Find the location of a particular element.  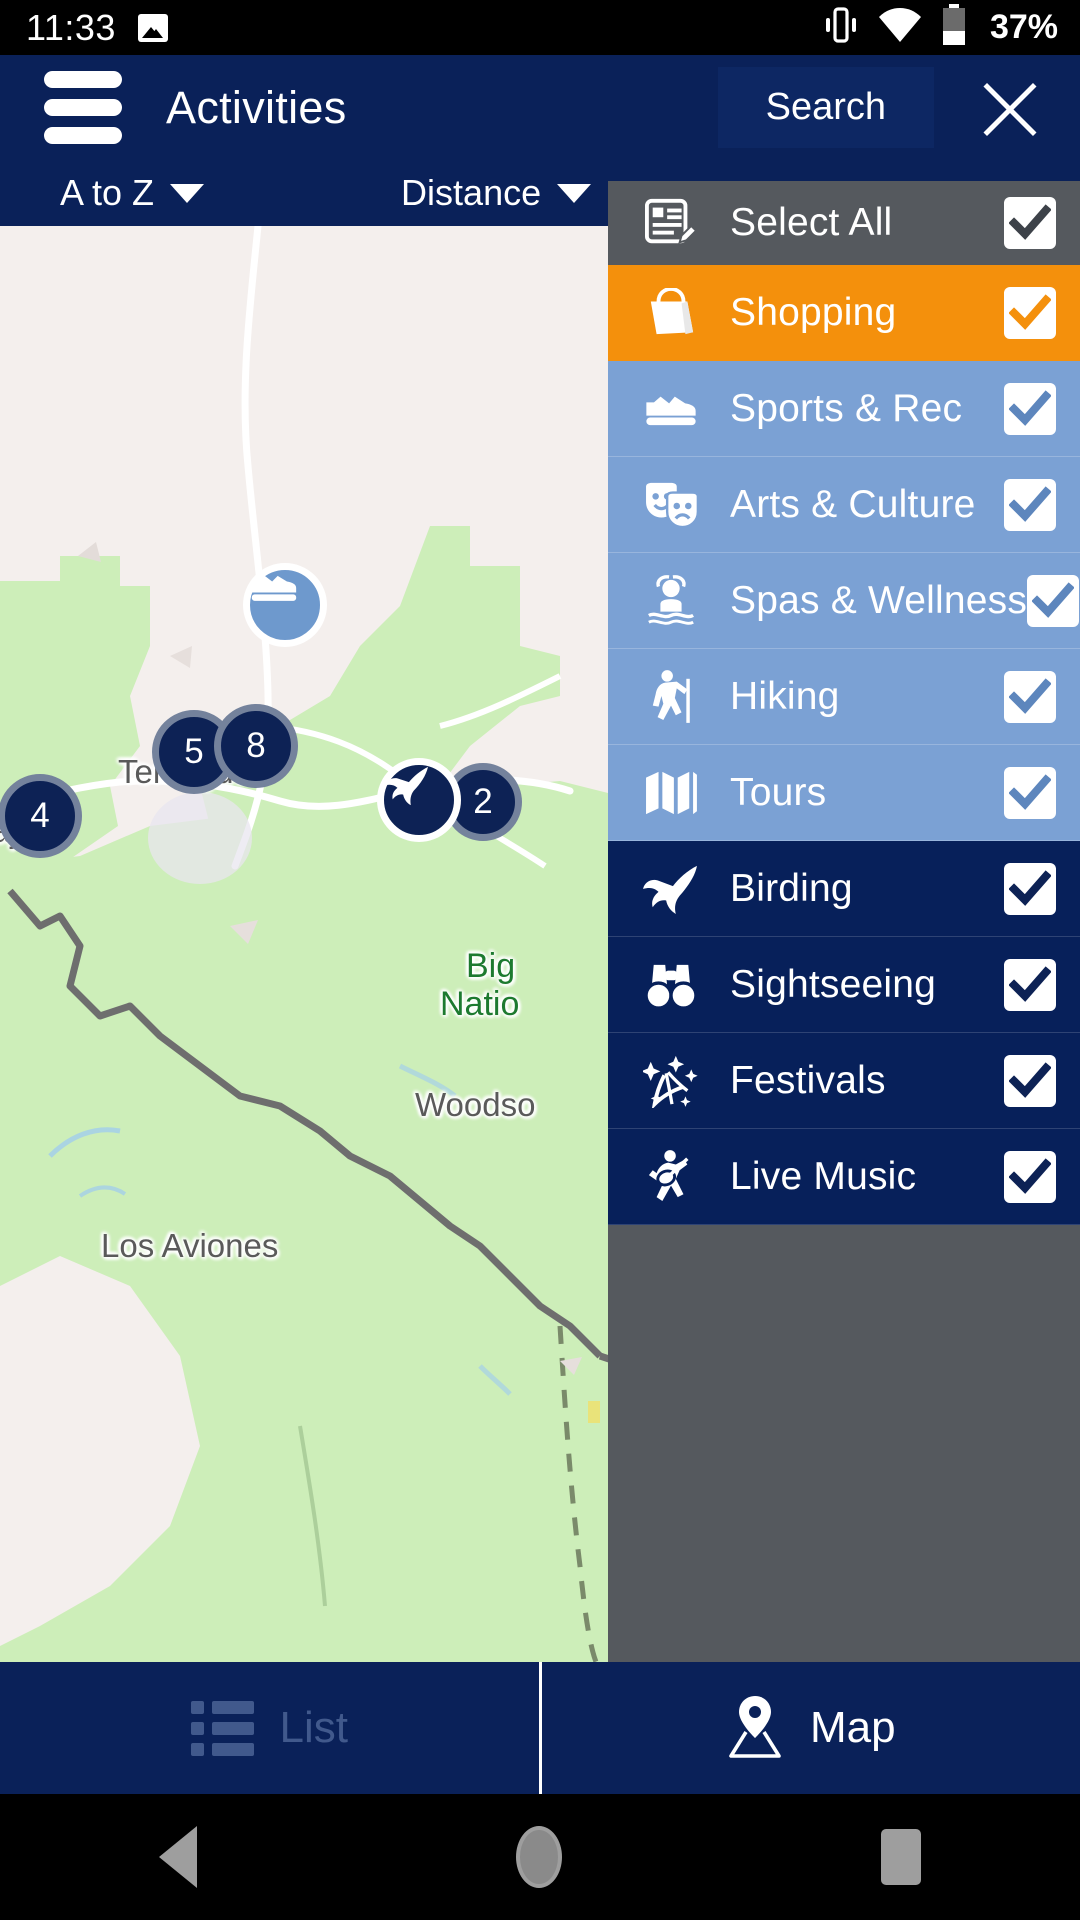

filter-label: Live Music is located at coordinates (823, 1176).